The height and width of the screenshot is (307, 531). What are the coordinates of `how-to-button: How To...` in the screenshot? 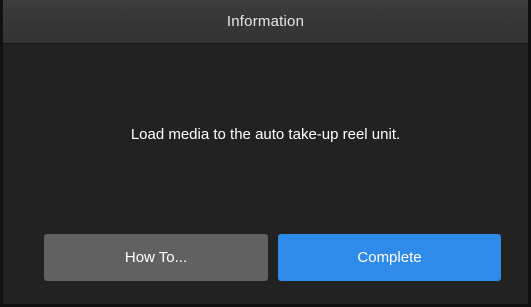 It's located at (156, 257).